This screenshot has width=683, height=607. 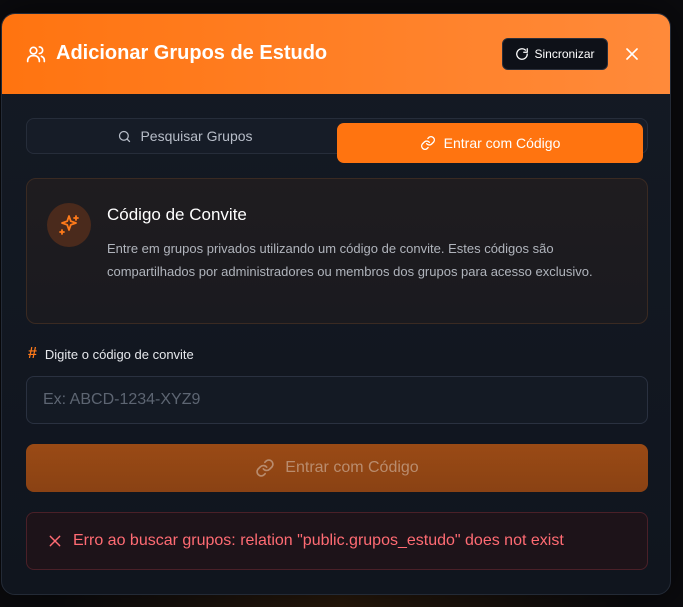 I want to click on tab-join-with-code: Entrar com Código, so click(x=490, y=143).